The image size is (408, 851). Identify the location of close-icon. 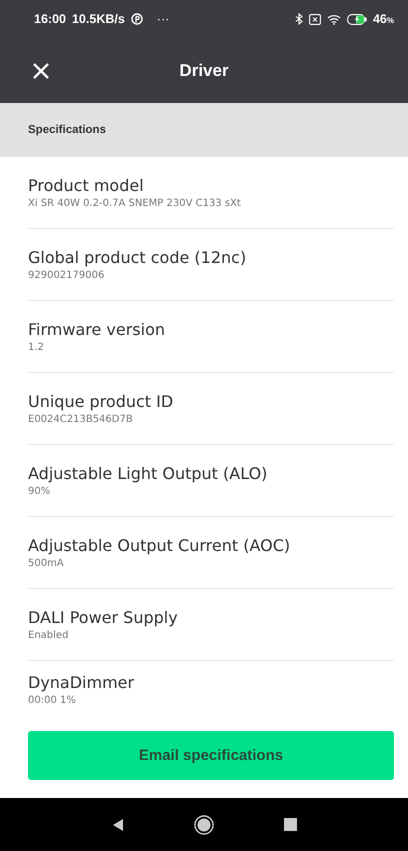
(41, 71).